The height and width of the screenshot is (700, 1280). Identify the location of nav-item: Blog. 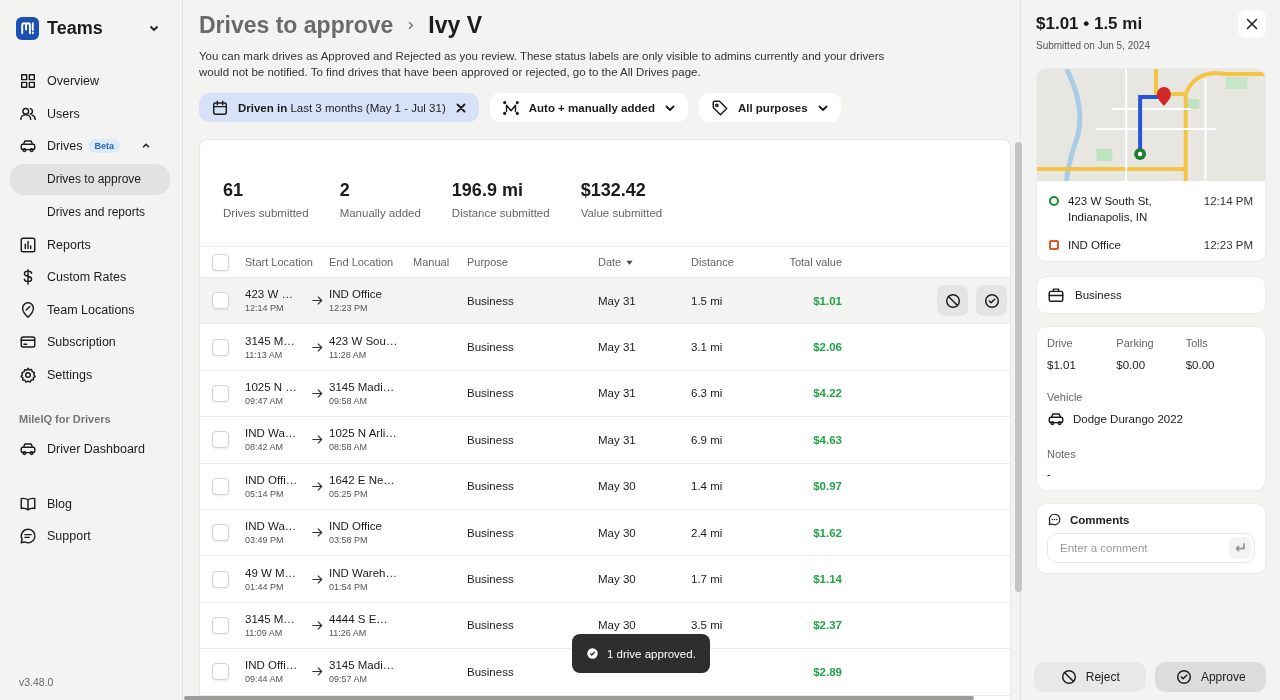
(90, 503).